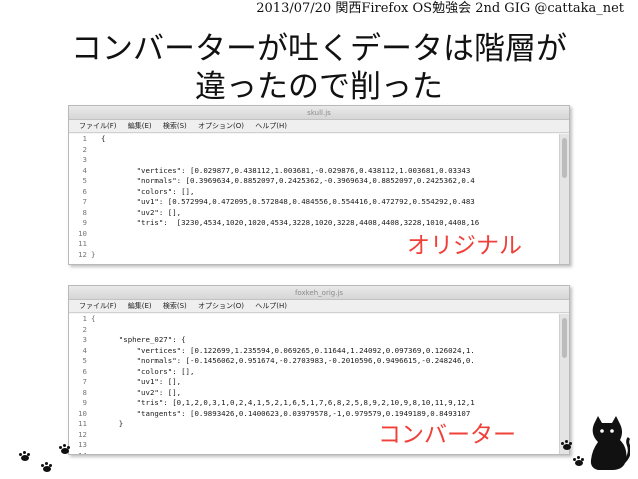 The height and width of the screenshot is (479, 638). What do you see at coordinates (103, 138) in the screenshot?
I see `line-text: {` at bounding box center [103, 138].